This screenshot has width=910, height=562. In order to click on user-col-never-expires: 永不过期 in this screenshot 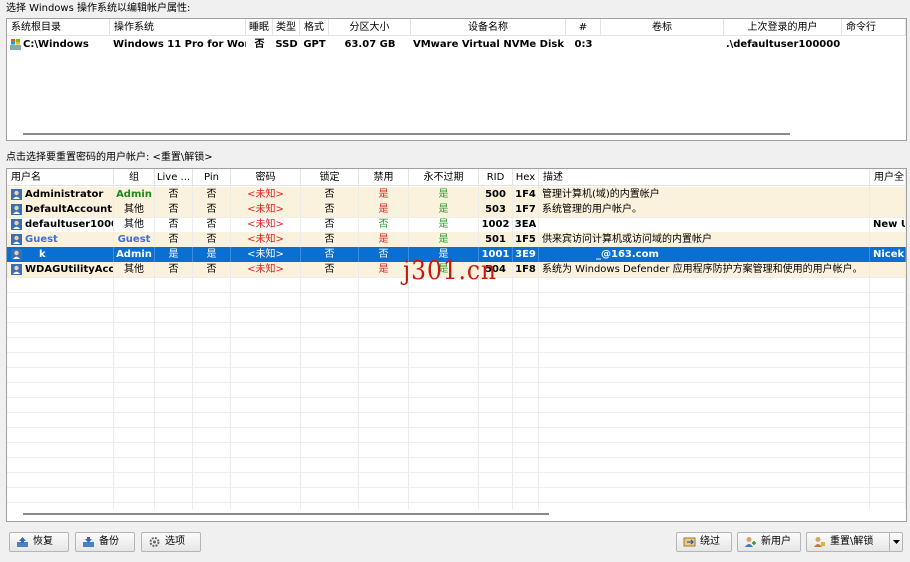, I will do `click(444, 177)`.